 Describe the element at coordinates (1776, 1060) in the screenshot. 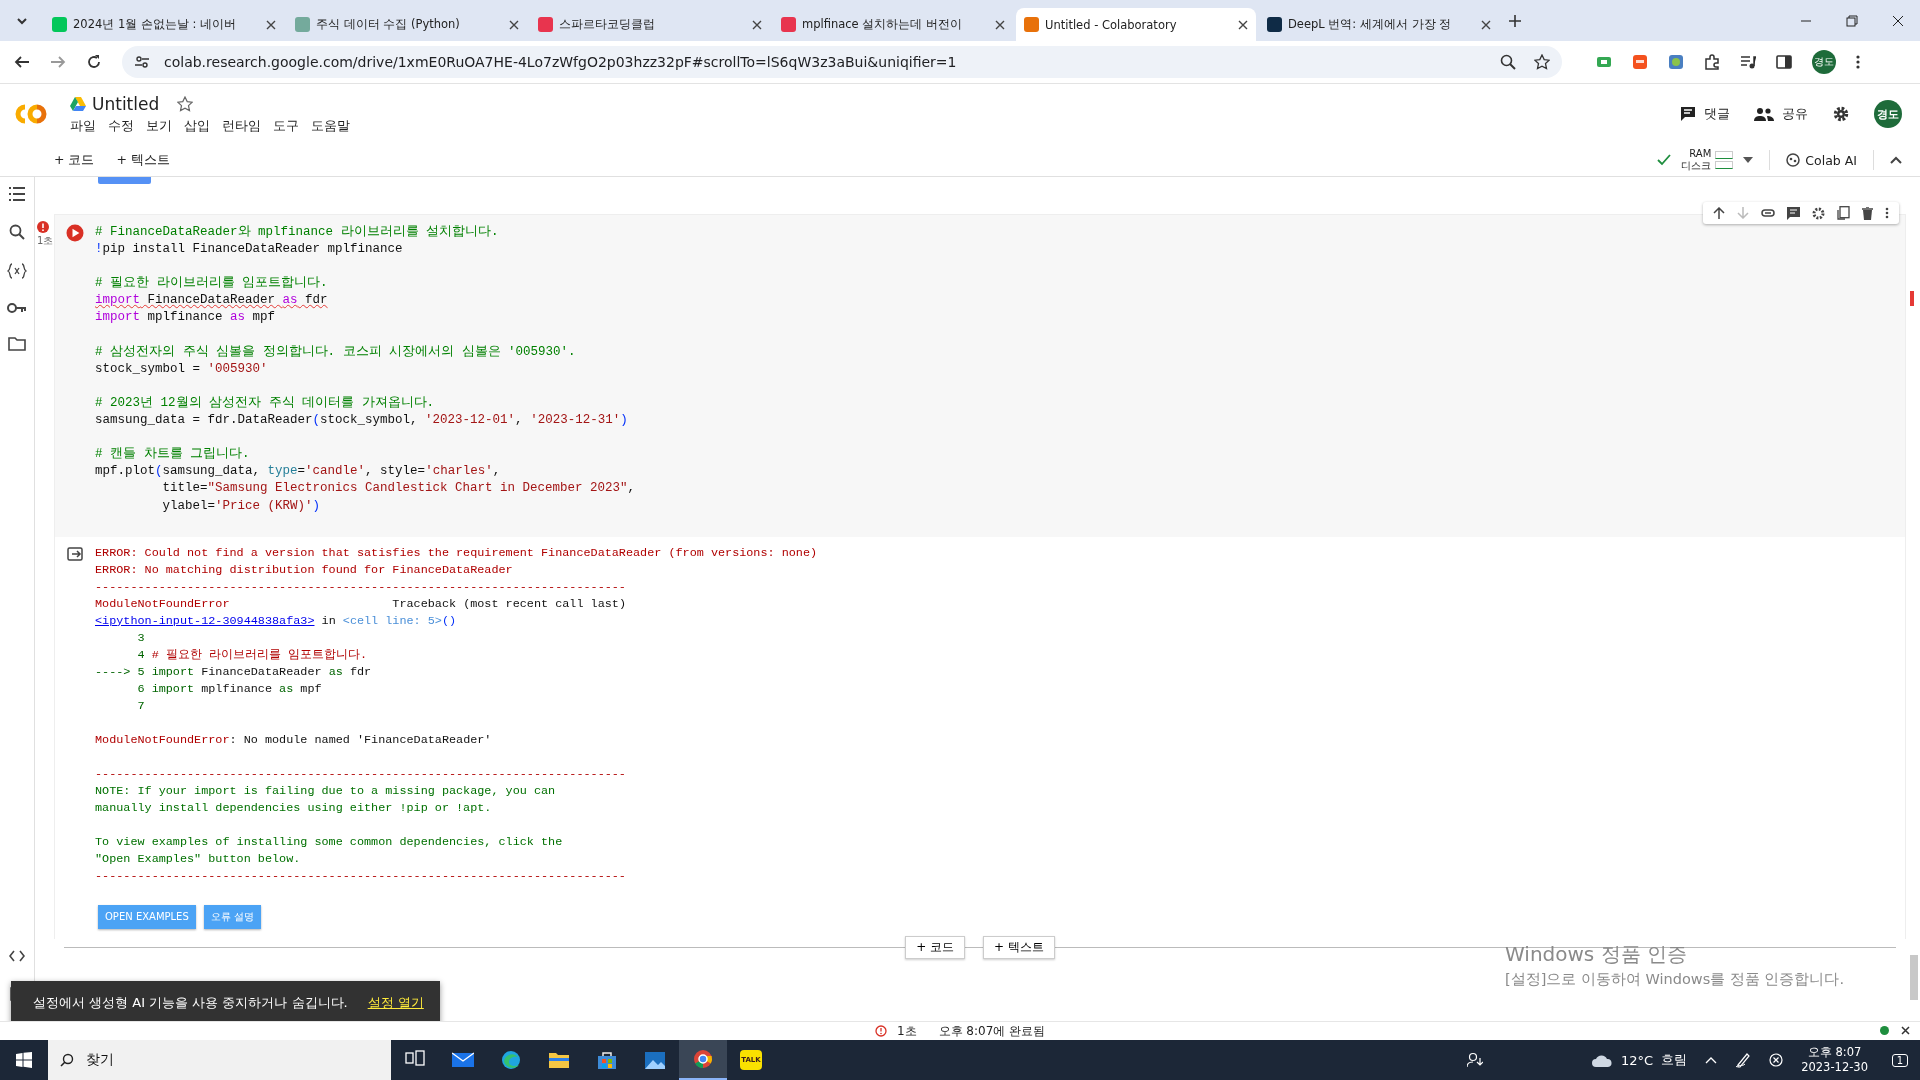

I see `x-circle-icon` at that location.